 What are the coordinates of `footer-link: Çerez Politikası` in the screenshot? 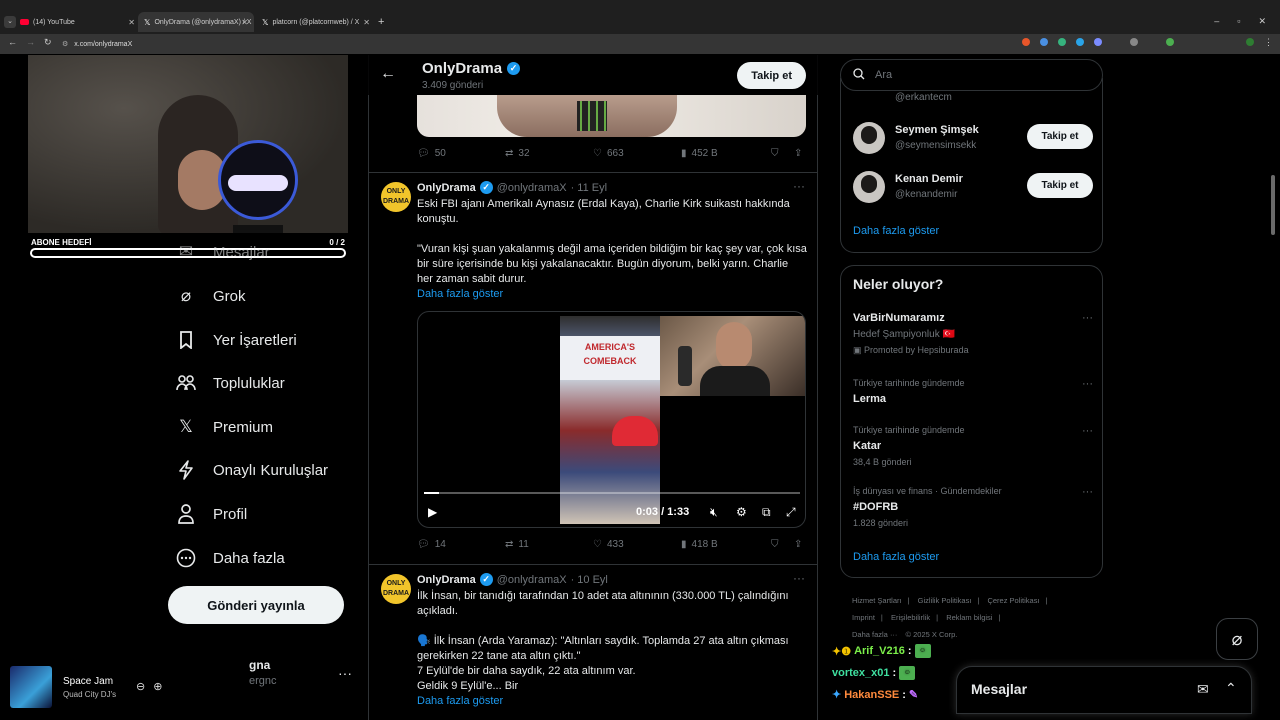 It's located at (1013, 600).